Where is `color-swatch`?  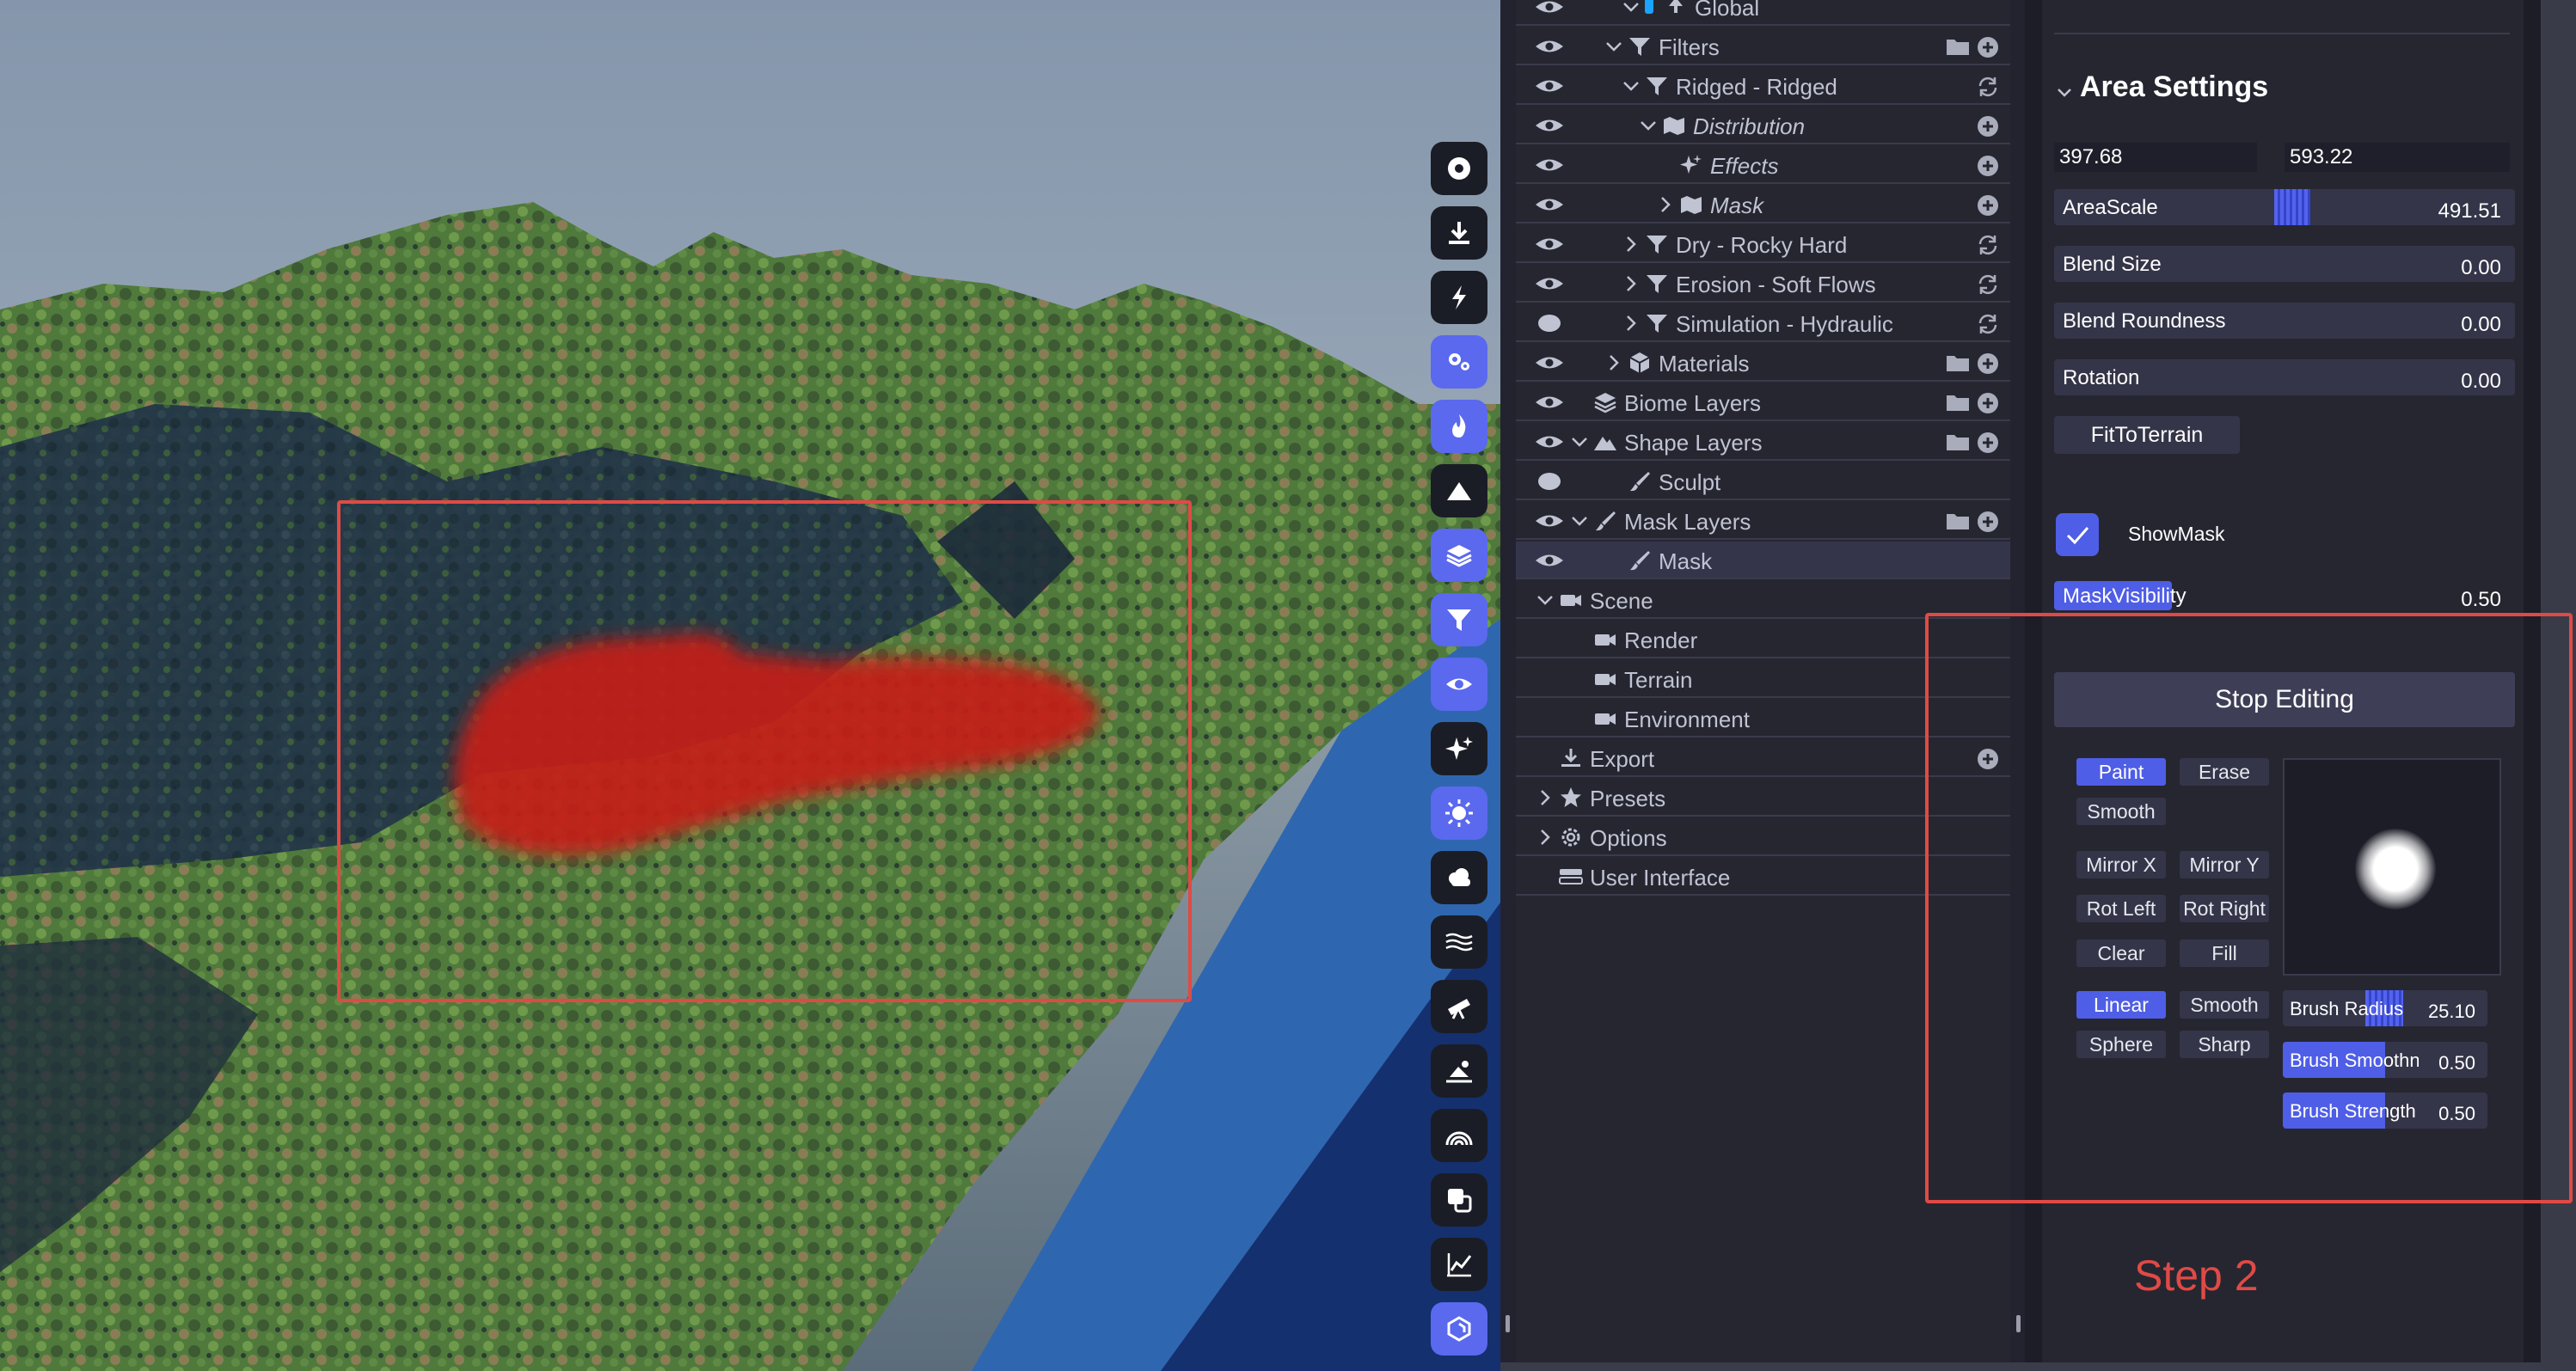
color-swatch is located at coordinates (1649, 7).